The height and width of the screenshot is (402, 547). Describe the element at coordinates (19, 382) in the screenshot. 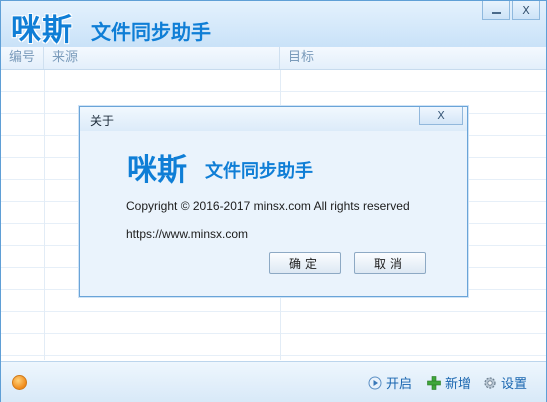

I see `status-indicator-icon` at that location.